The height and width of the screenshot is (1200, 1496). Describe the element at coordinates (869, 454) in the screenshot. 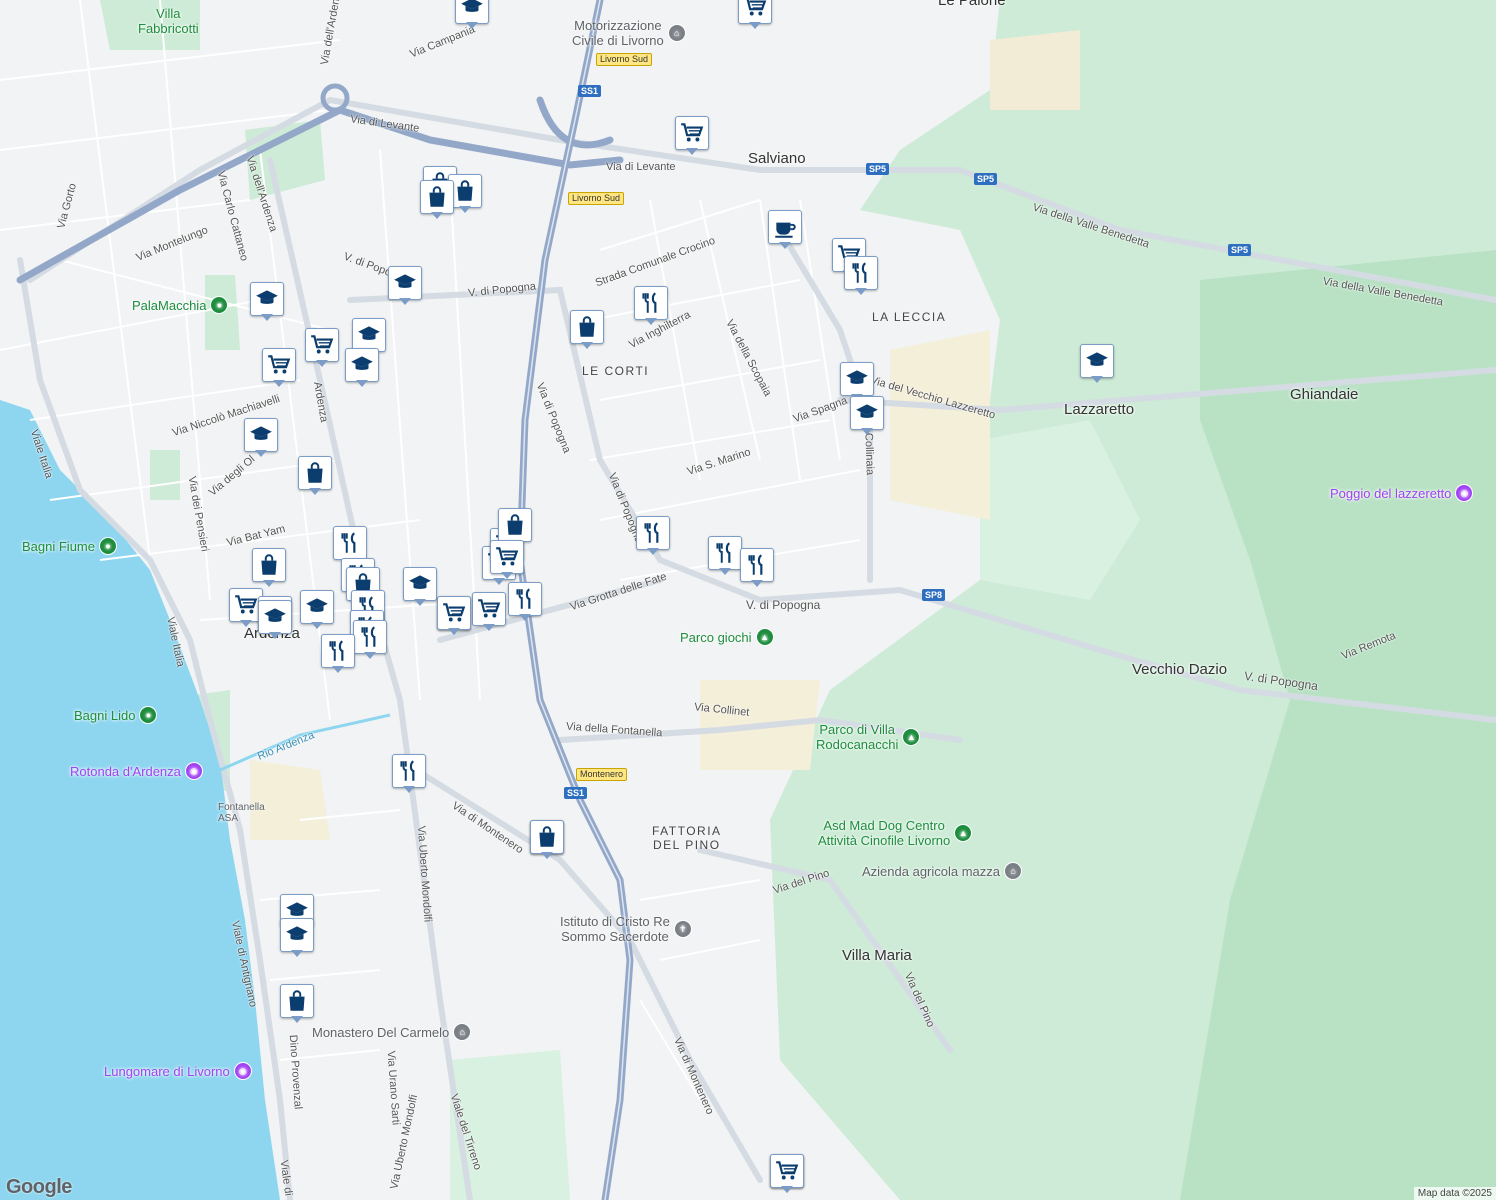

I see `road-label-collinaia: Collinaia` at that location.